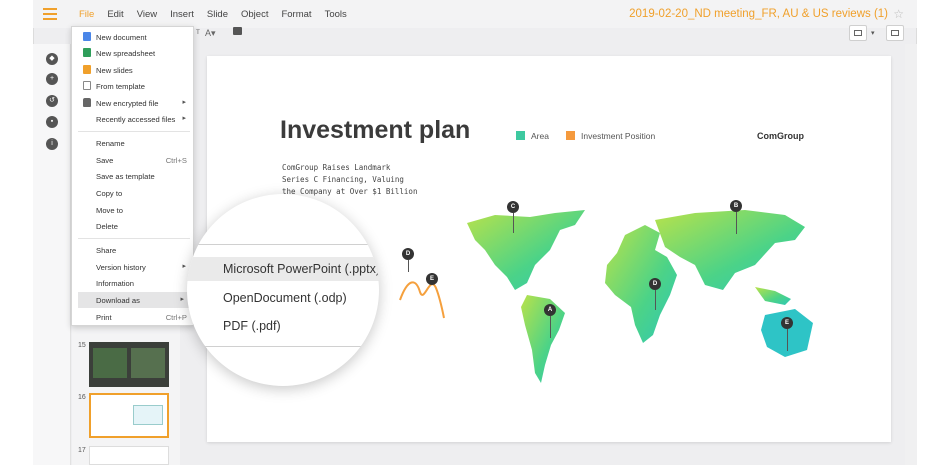 This screenshot has width=950, height=465. What do you see at coordinates (86, 14) in the screenshot?
I see `menu-file: File` at bounding box center [86, 14].